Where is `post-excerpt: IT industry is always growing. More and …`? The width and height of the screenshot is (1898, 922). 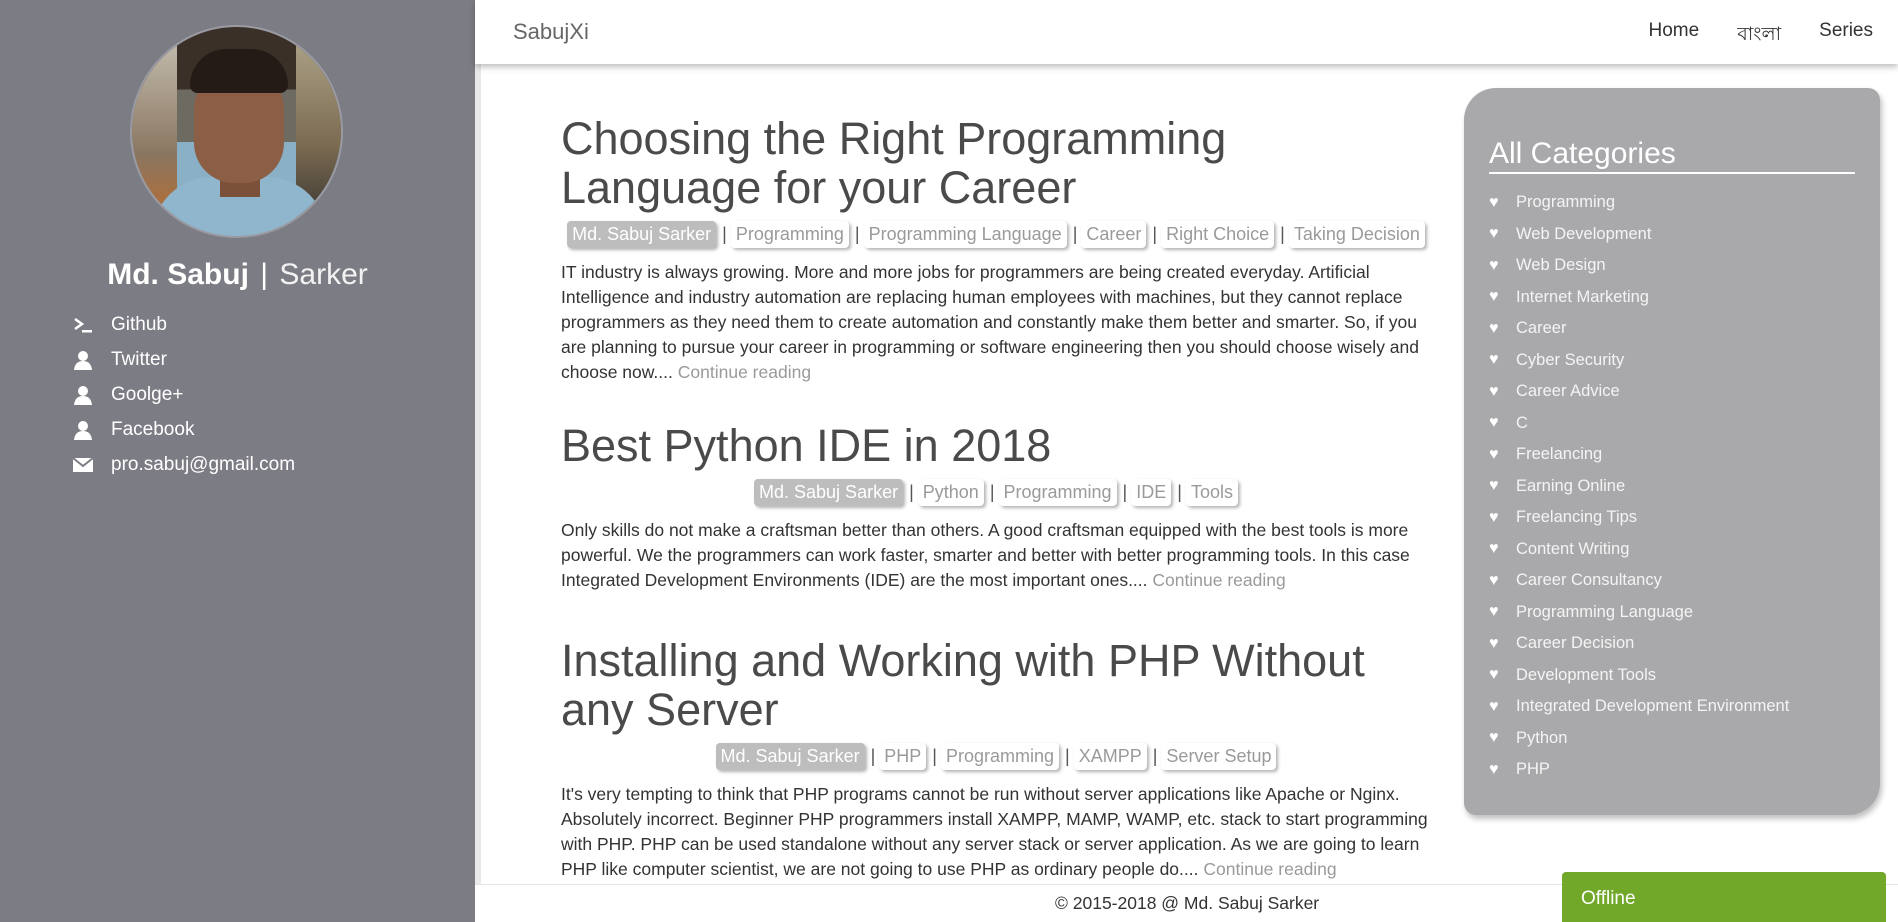
post-excerpt: IT industry is always growing. More and … is located at coordinates (996, 322).